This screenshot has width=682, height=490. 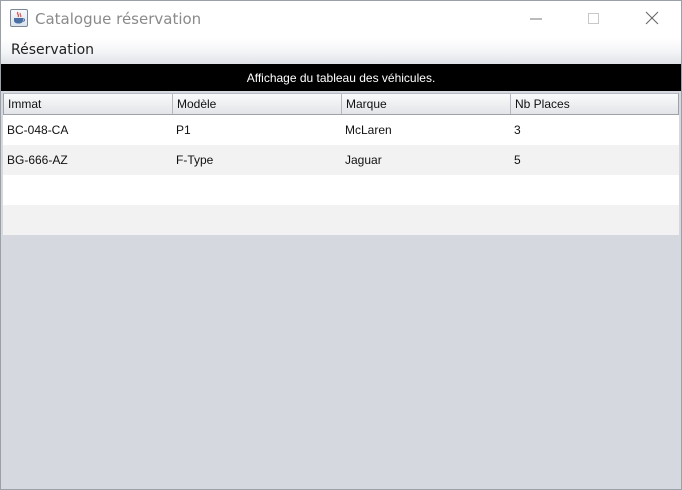 What do you see at coordinates (517, 160) in the screenshot?
I see `cell-nb-places: 5` at bounding box center [517, 160].